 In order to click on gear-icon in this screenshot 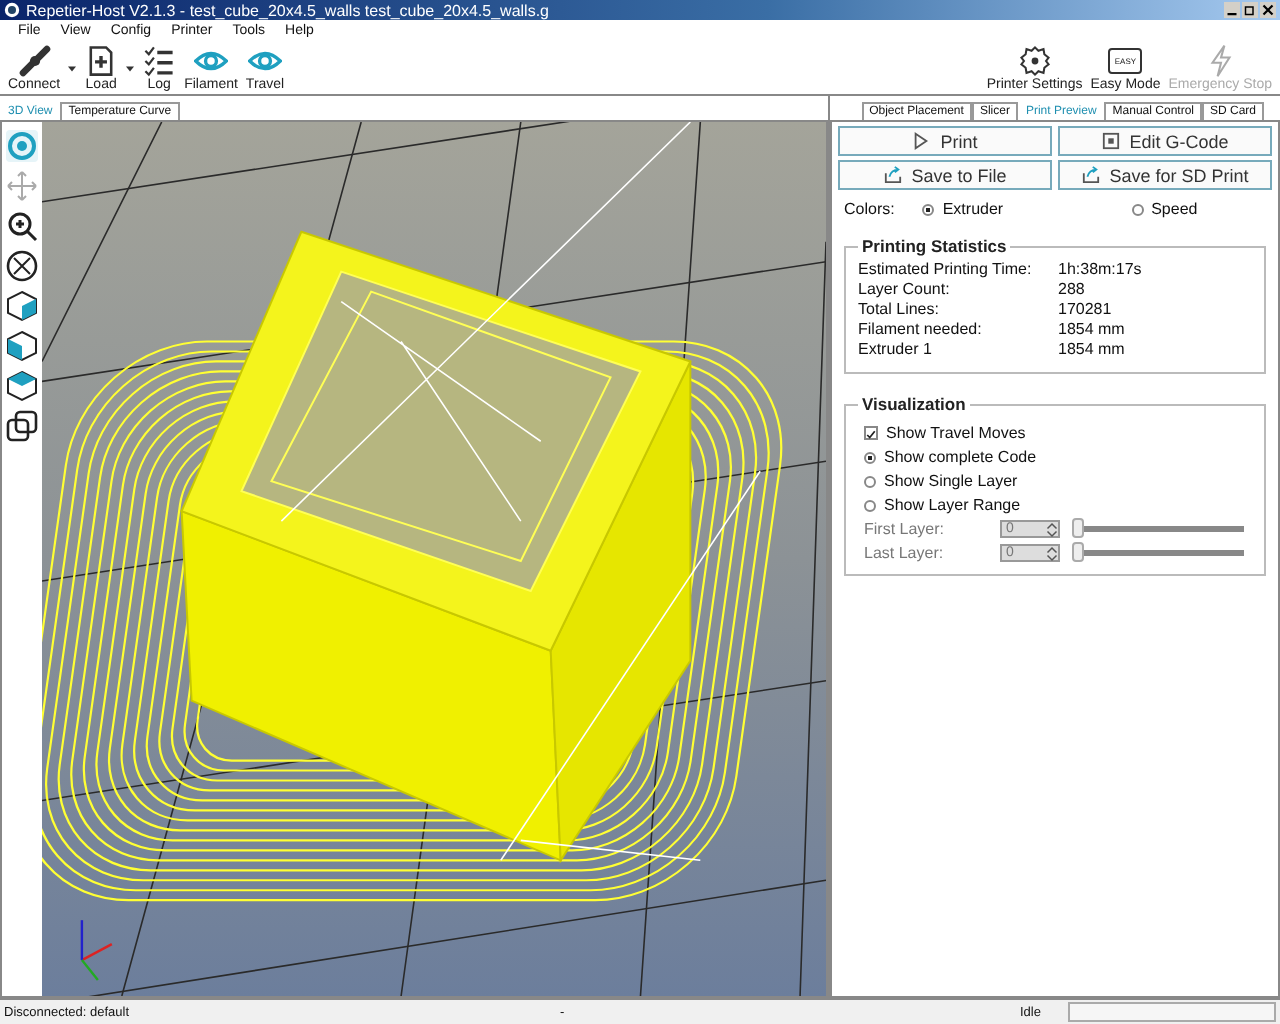, I will do `click(1034, 61)`.